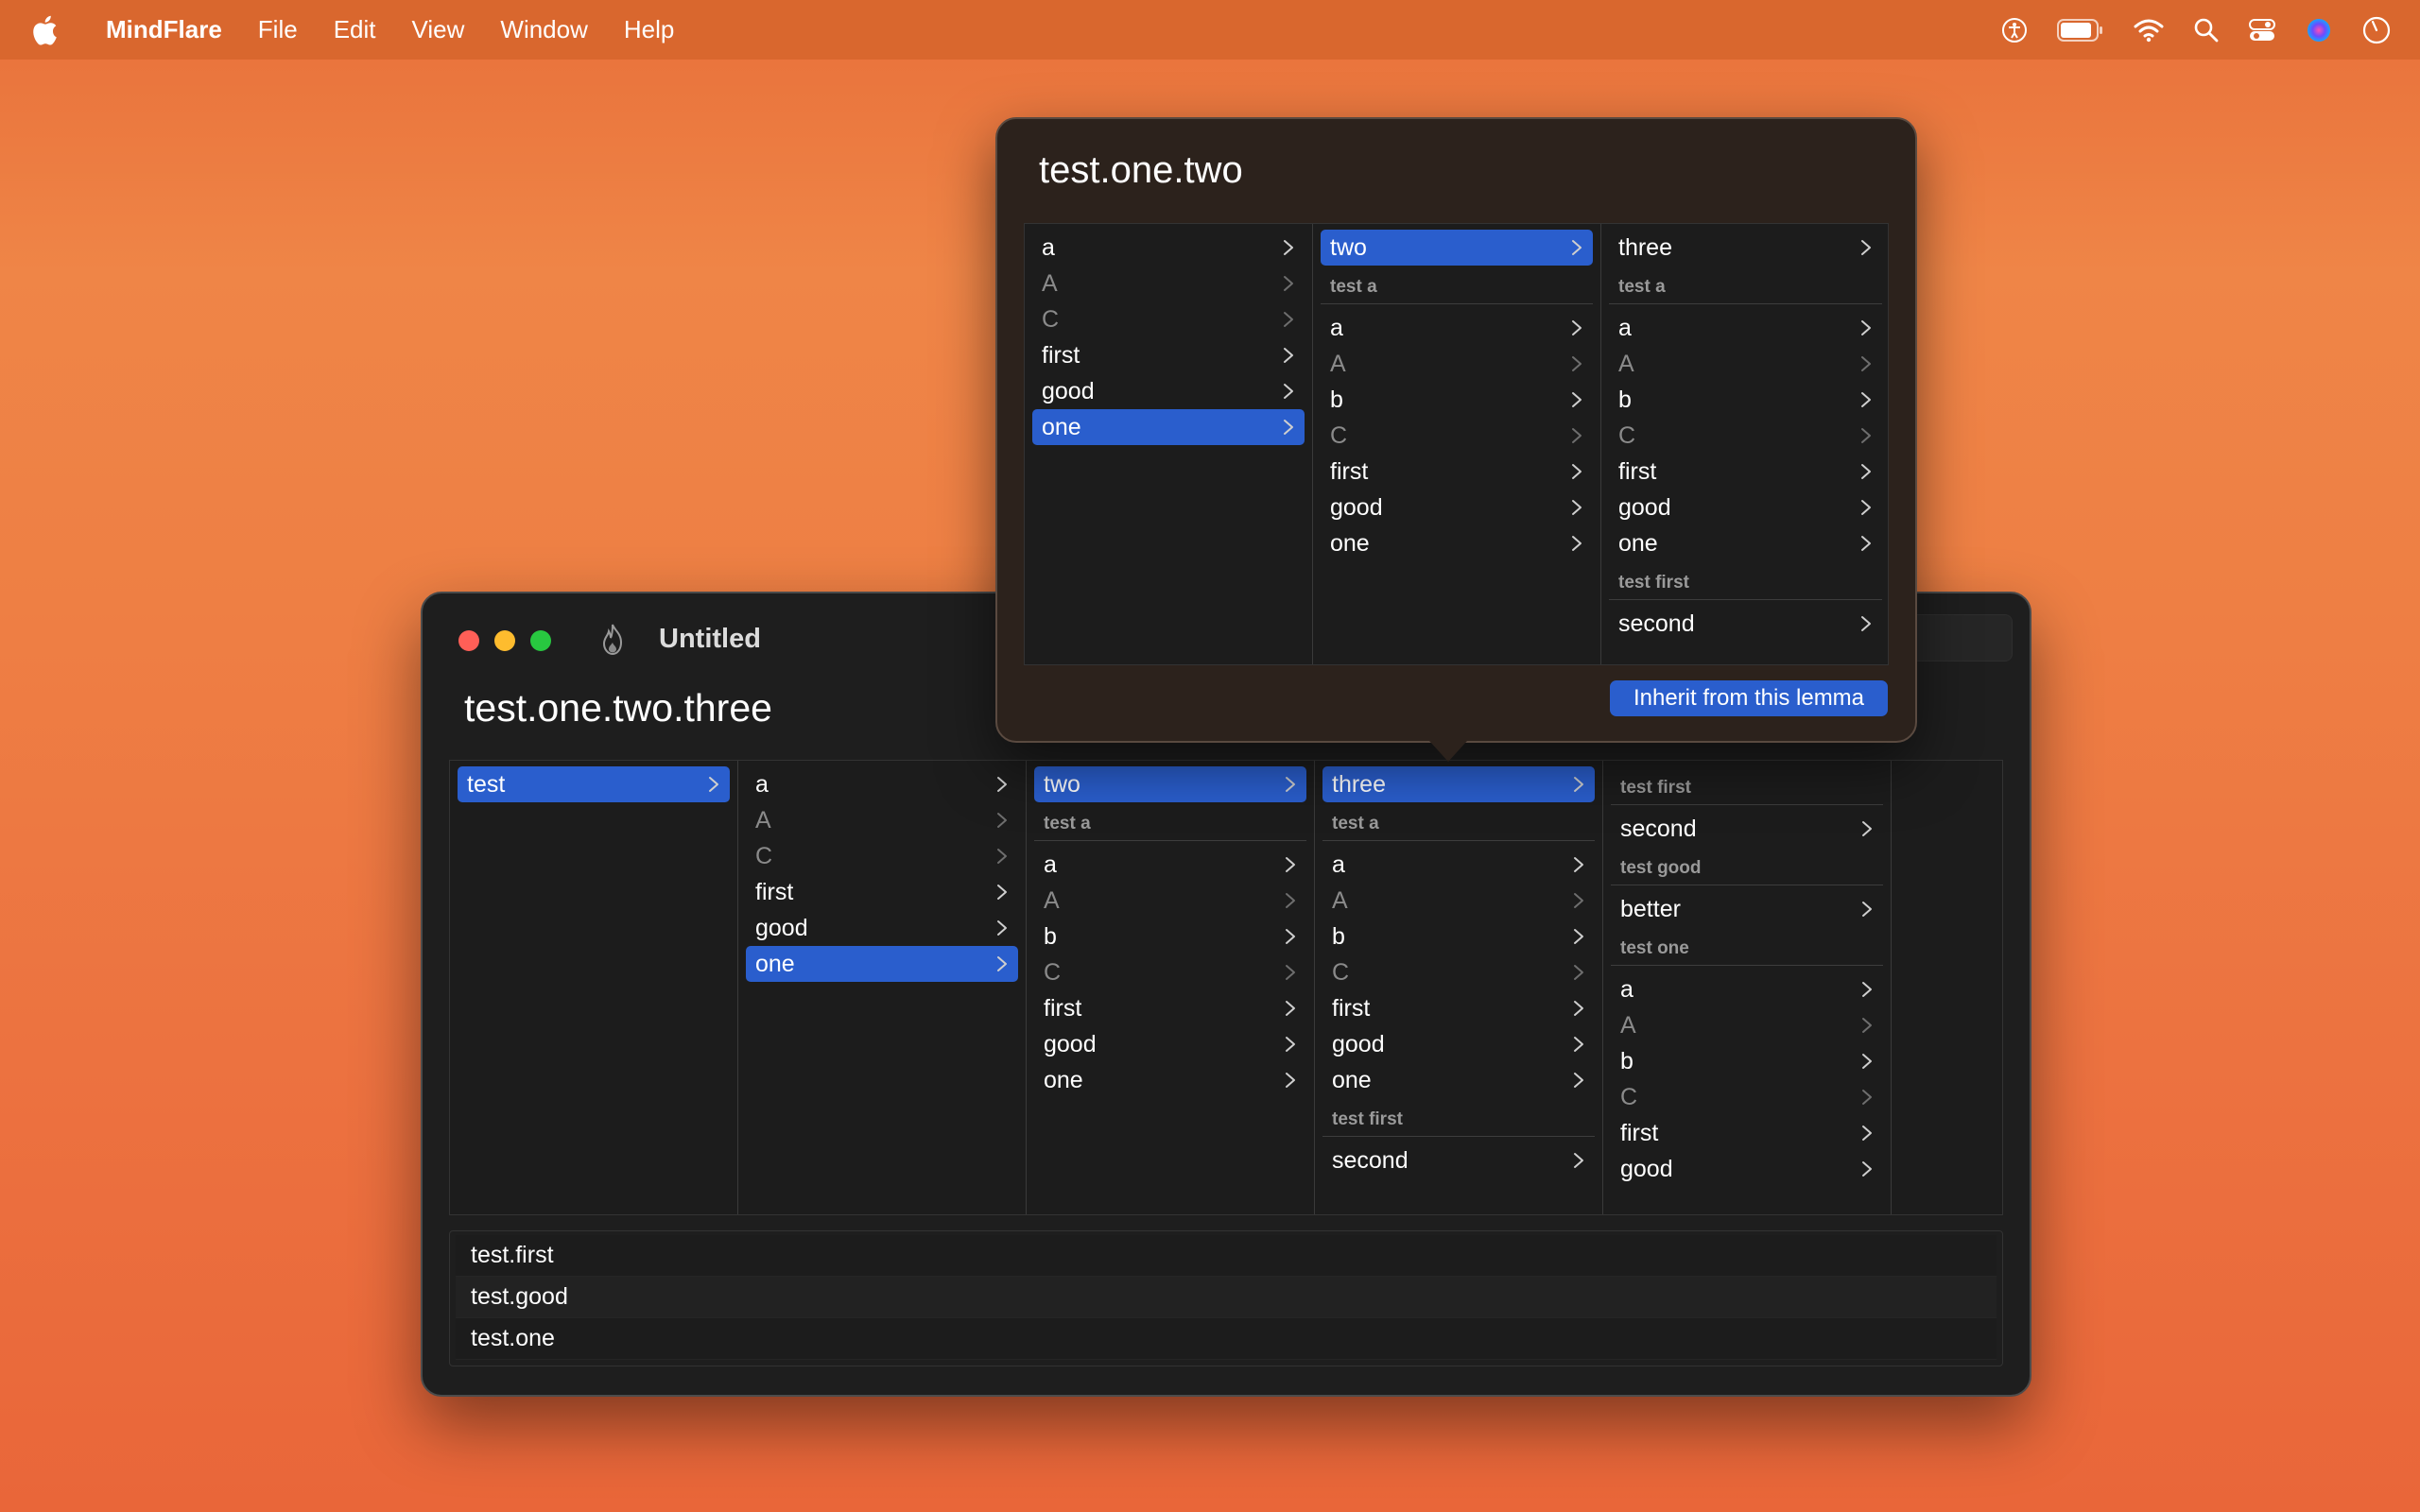  Describe the element at coordinates (2206, 30) in the screenshot. I see `search-icon` at that location.